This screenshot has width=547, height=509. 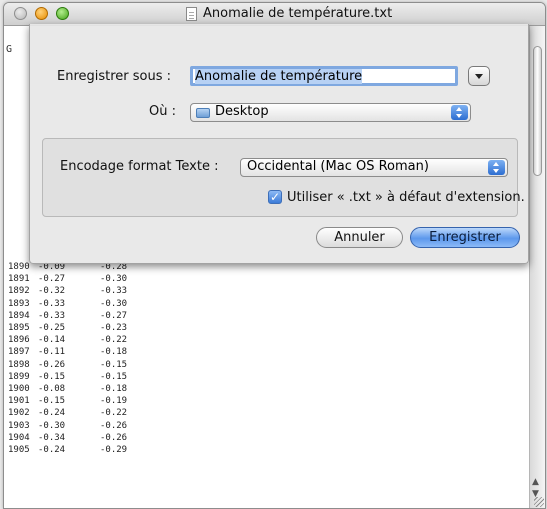 I want to click on scrollbar-thumb, so click(x=537, y=111).